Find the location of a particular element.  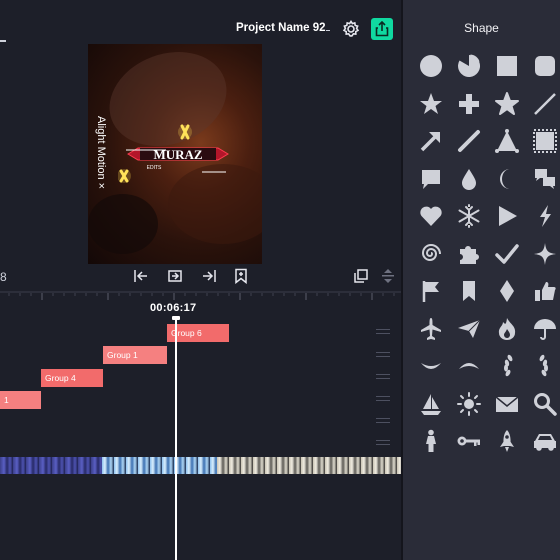

shape-thumbs-up-icon is located at coordinates (545, 291).